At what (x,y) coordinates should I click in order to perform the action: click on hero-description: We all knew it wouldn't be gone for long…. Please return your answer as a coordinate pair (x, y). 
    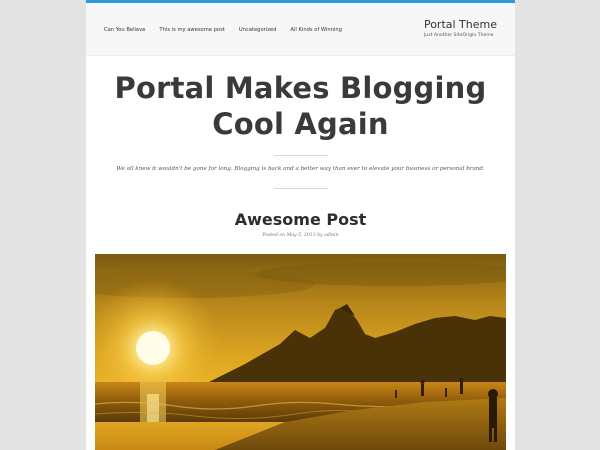
    Looking at the image, I should click on (300, 169).